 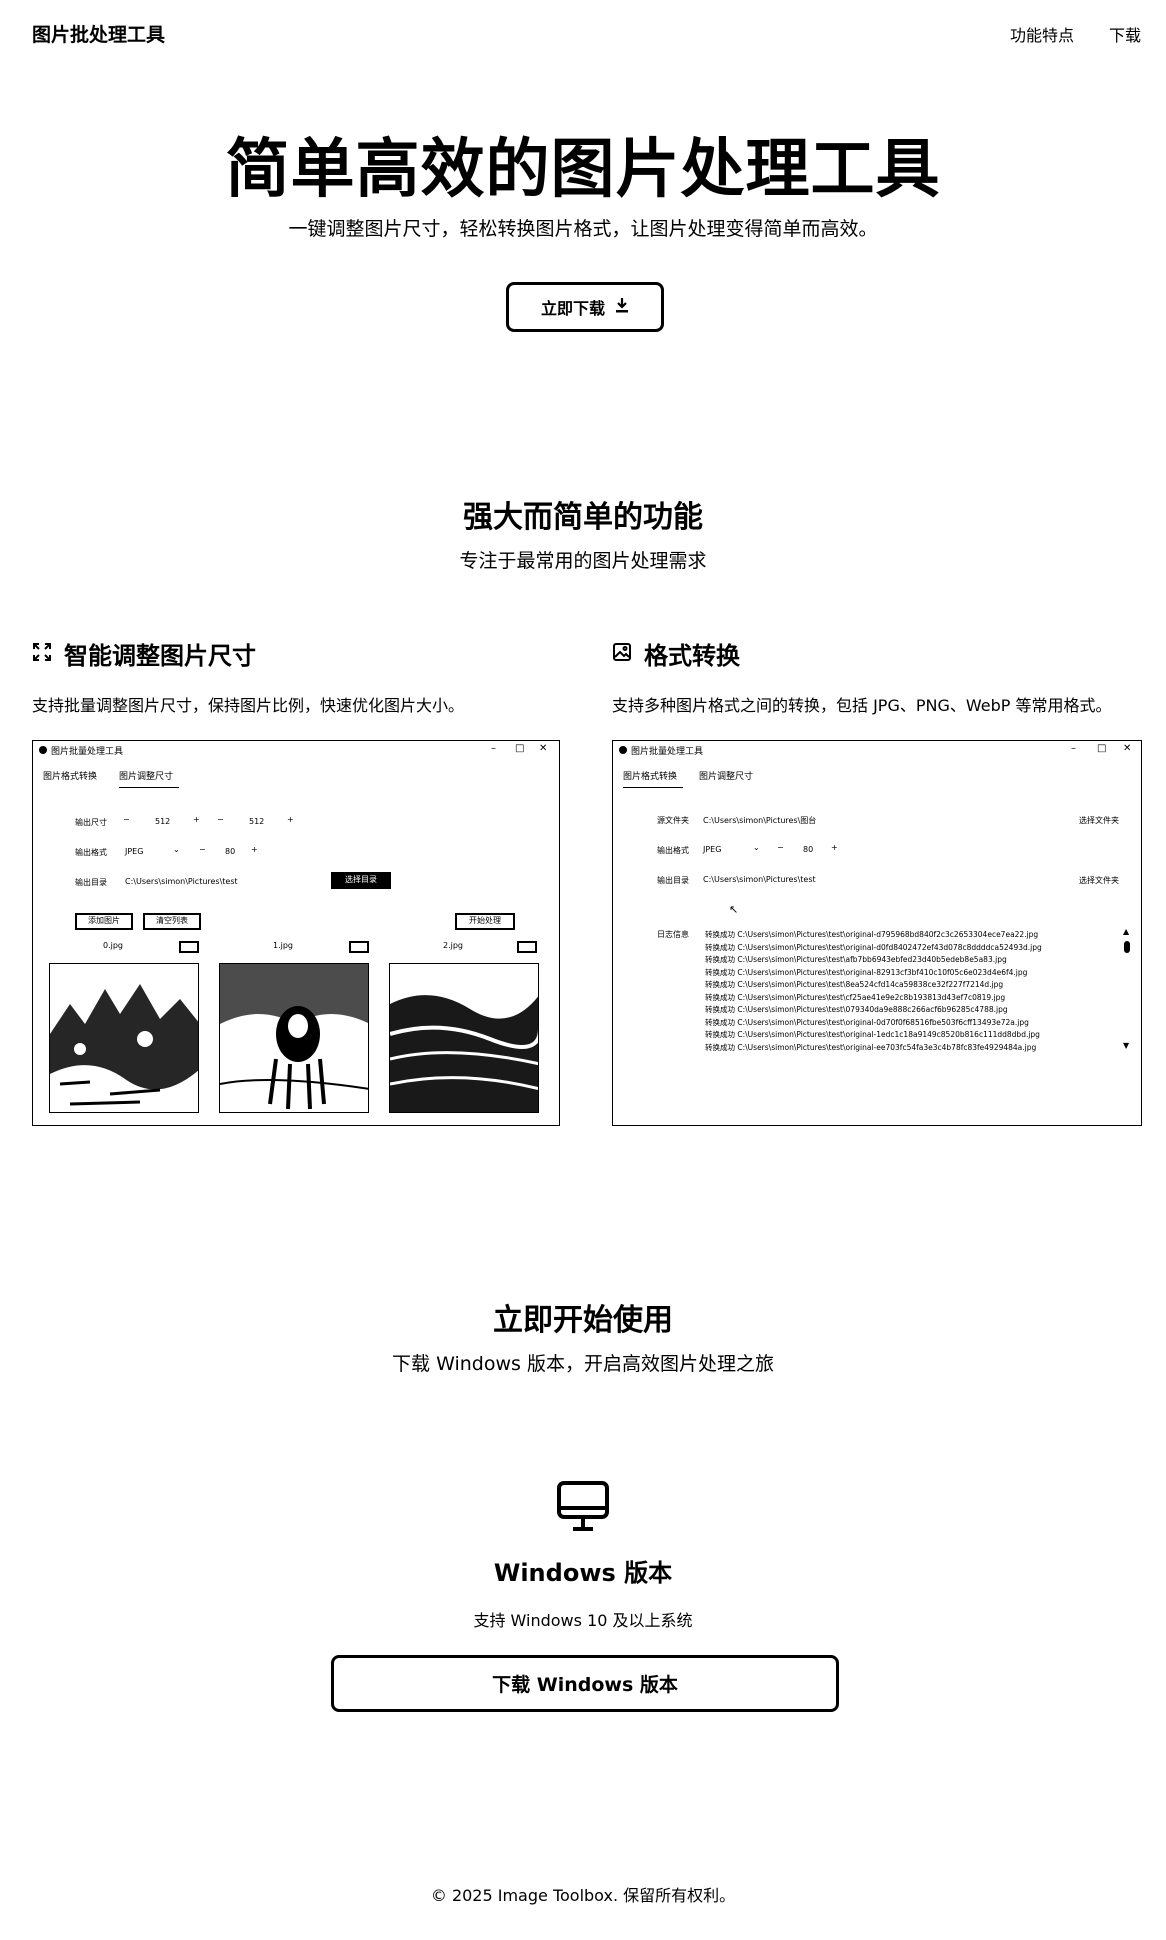 I want to click on feature-convert-title: 格式转换, so click(x=676, y=653).